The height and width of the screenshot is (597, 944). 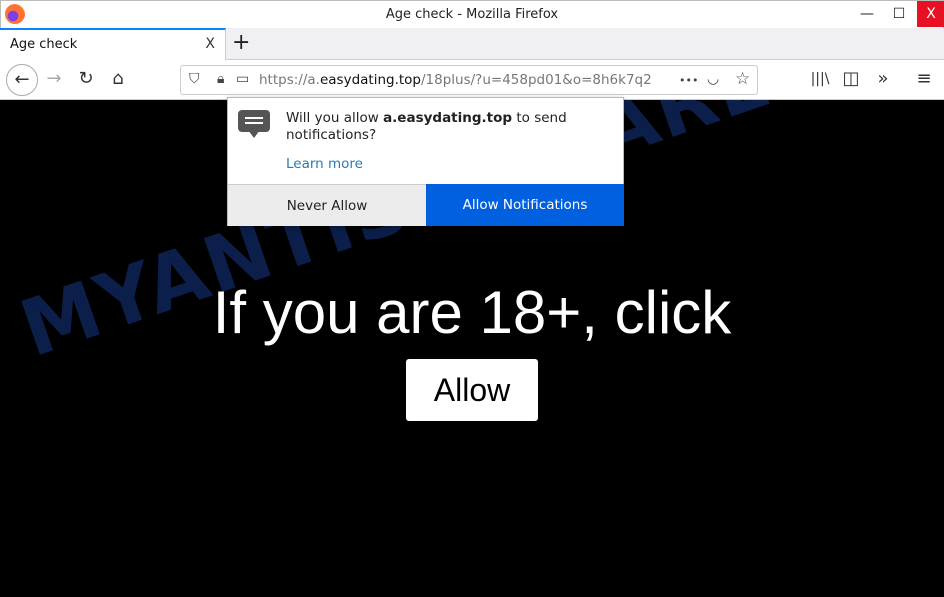 I want to click on window-title: Age check - Mozilla Firefox, so click(x=472, y=14).